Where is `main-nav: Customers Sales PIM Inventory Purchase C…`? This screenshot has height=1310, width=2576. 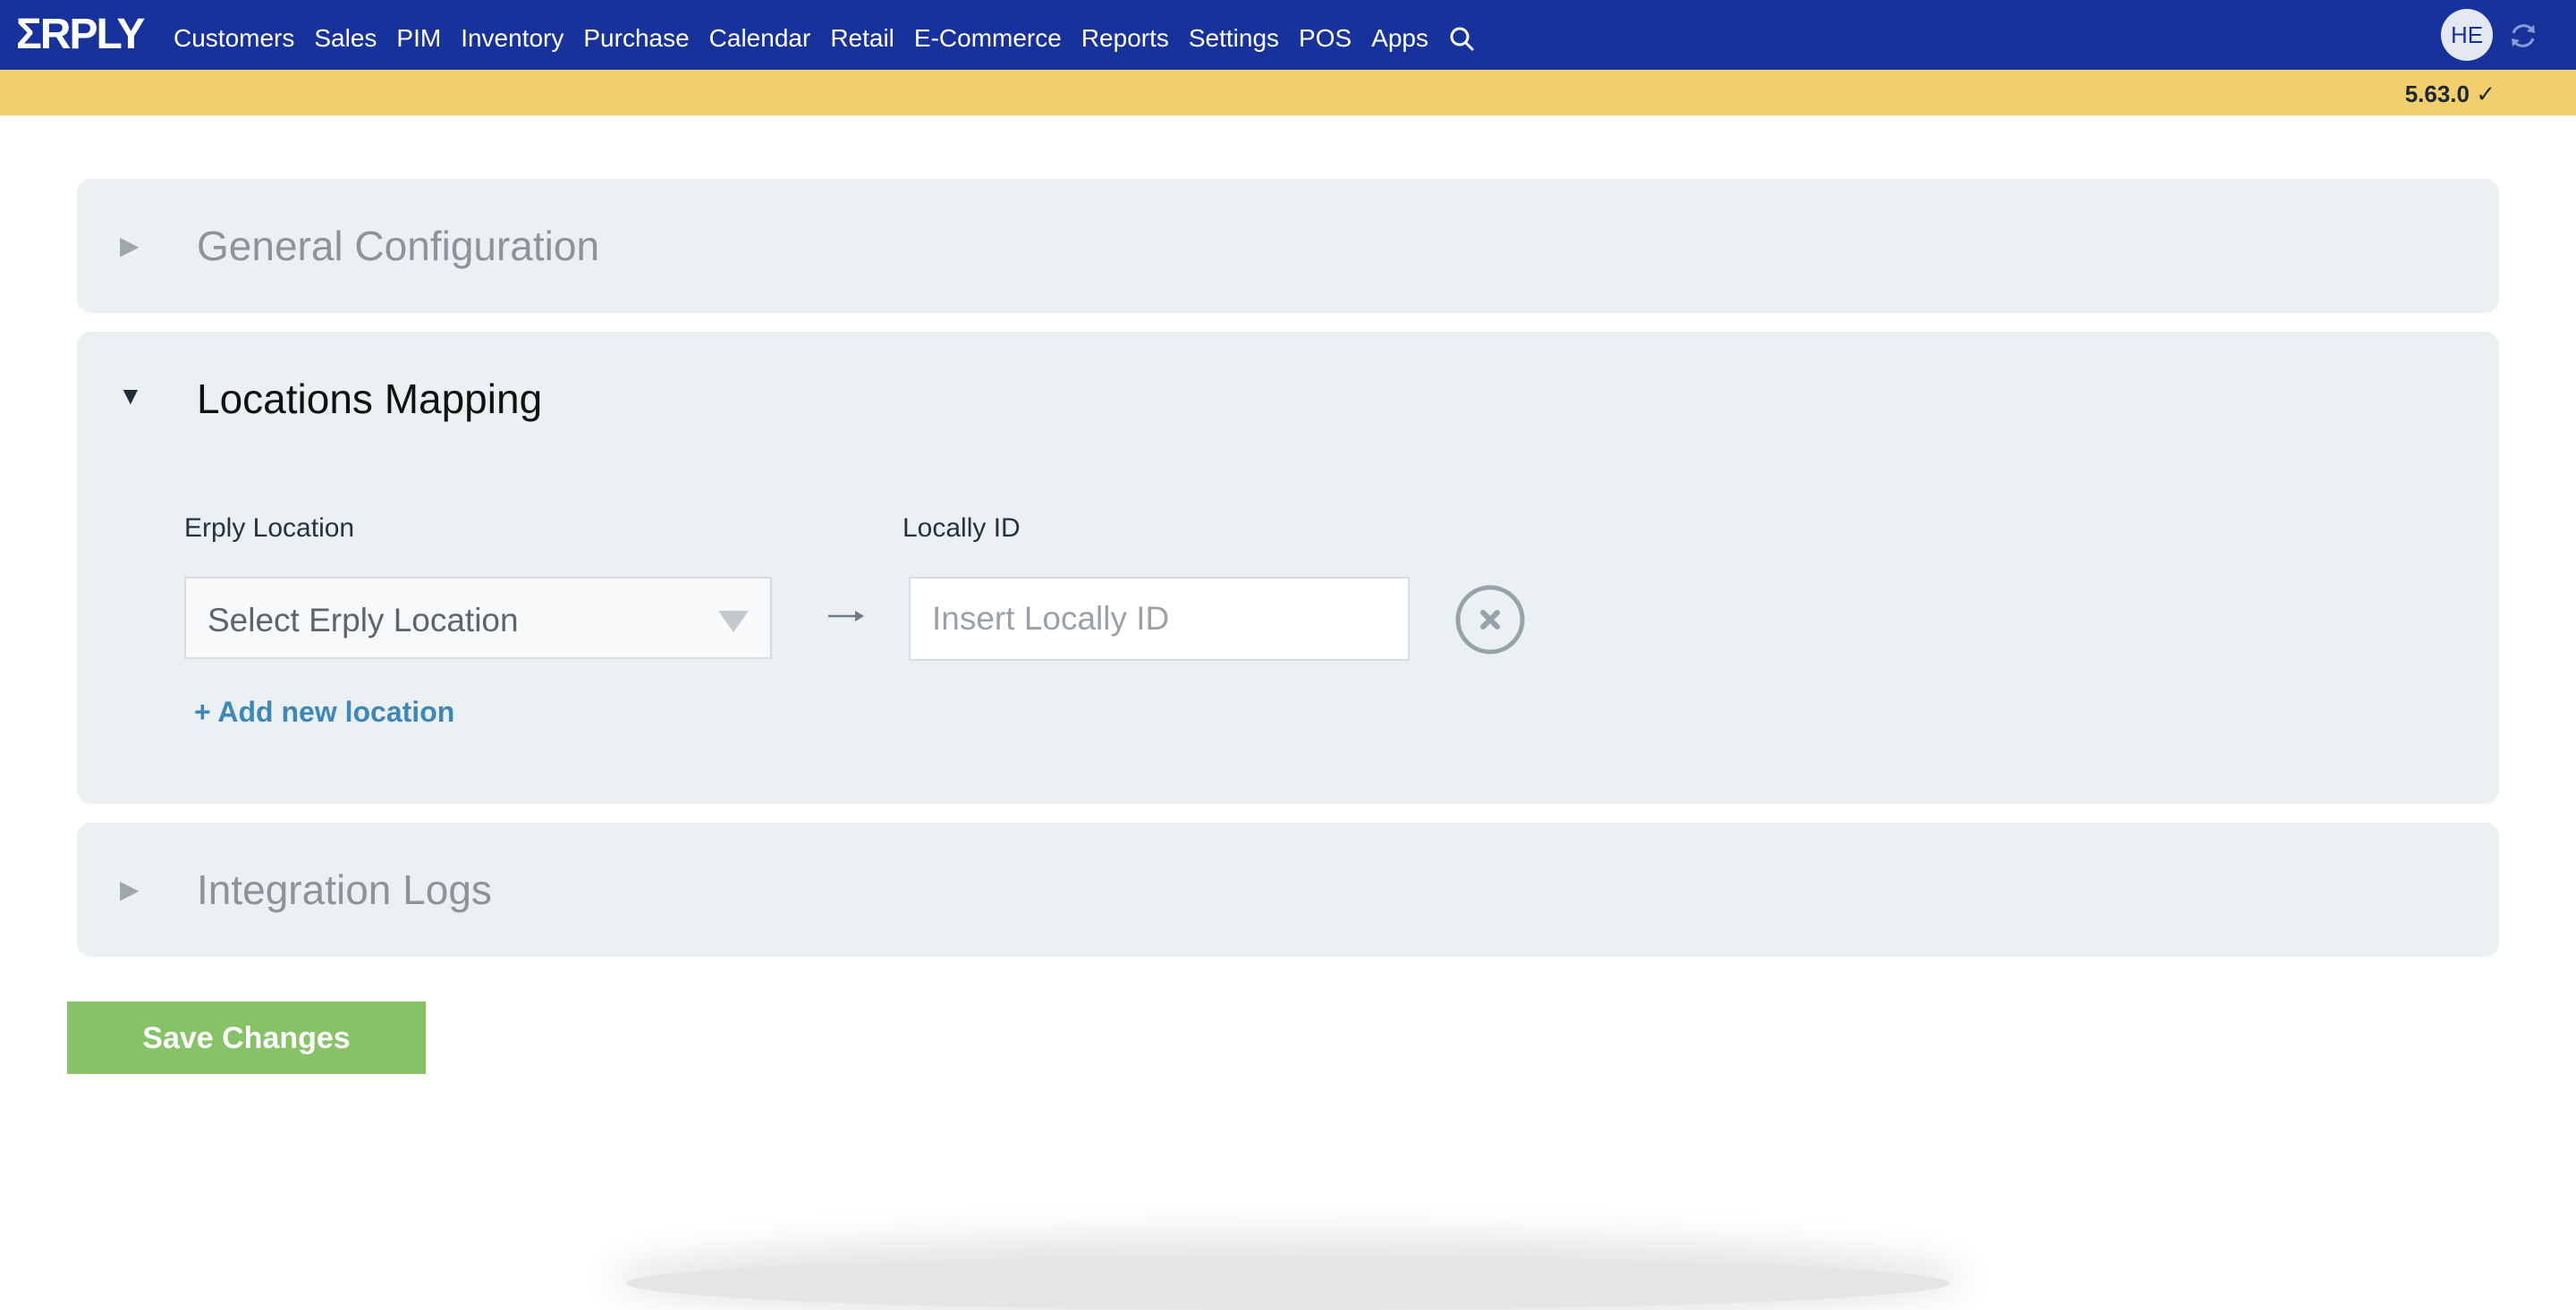
main-nav: Customers Sales PIM Inventory Purchase C… is located at coordinates (824, 38).